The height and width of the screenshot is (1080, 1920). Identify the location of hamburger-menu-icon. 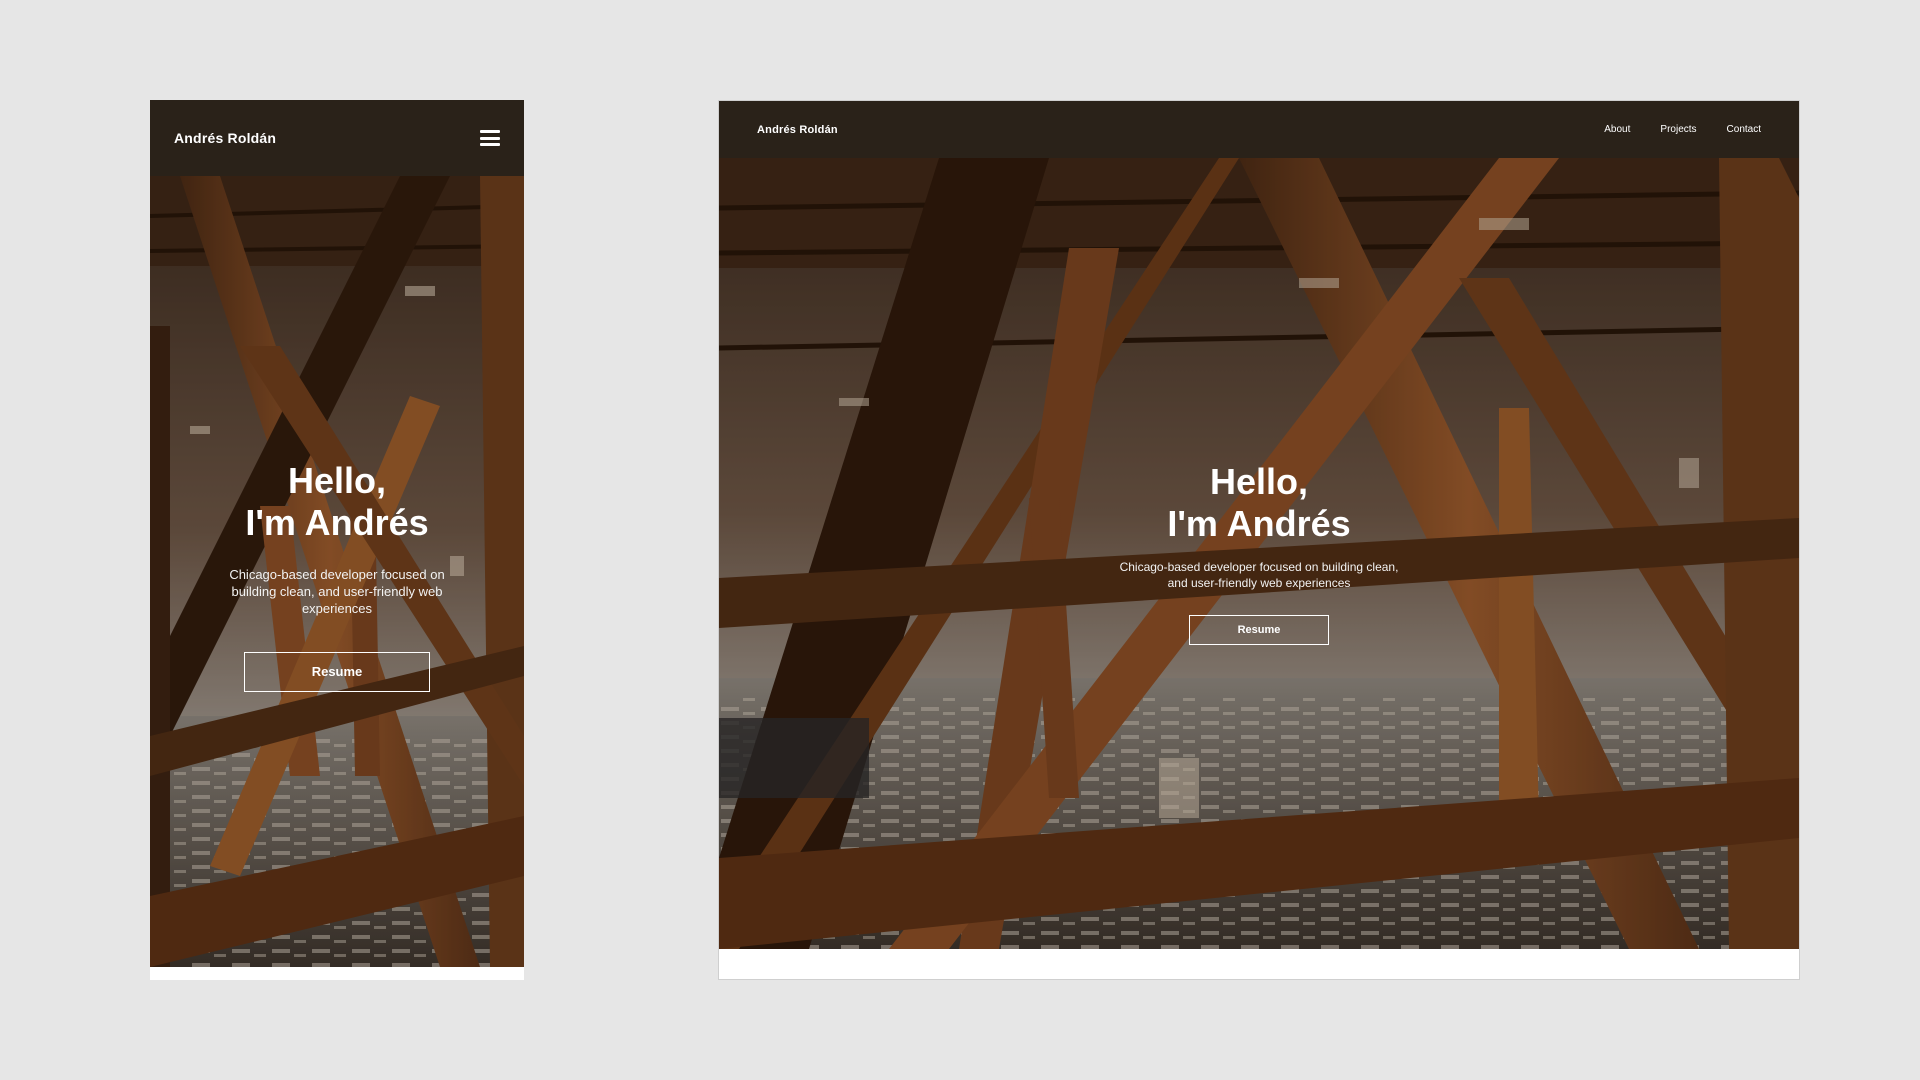
(490, 138).